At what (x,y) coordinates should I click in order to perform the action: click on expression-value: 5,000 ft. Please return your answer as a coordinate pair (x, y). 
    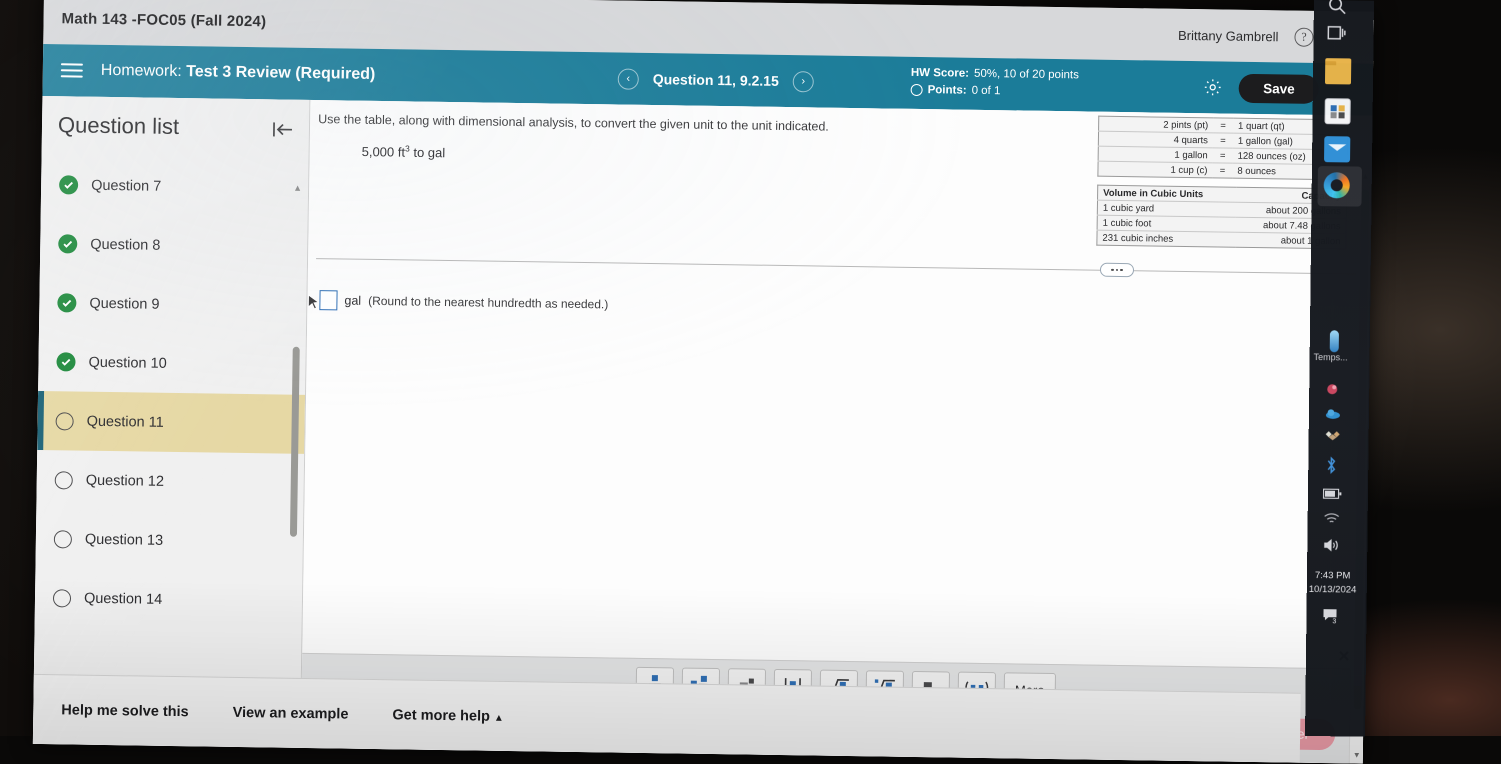
    Looking at the image, I should click on (384, 152).